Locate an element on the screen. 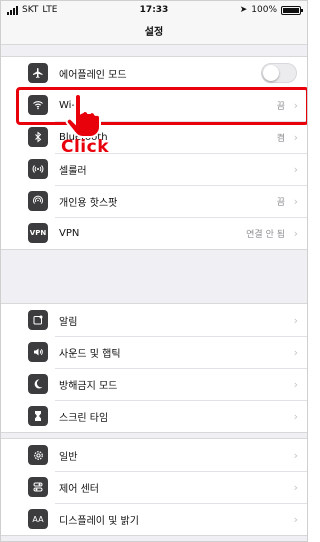 This screenshot has width=320, height=542. do-not-disturb-label: 방해금지 모드 is located at coordinates (88, 386).